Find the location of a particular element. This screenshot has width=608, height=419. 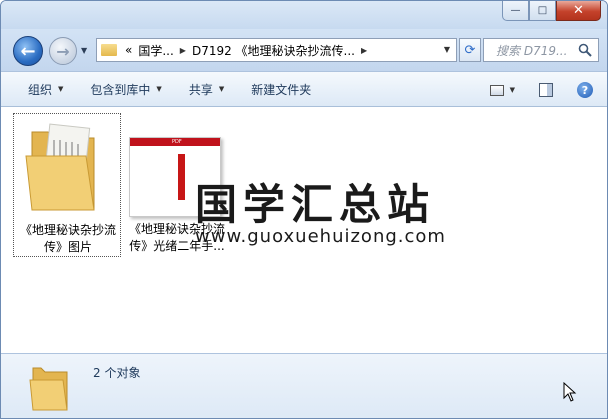

watermark-title: 国学汇总站 is located at coordinates (315, 204).